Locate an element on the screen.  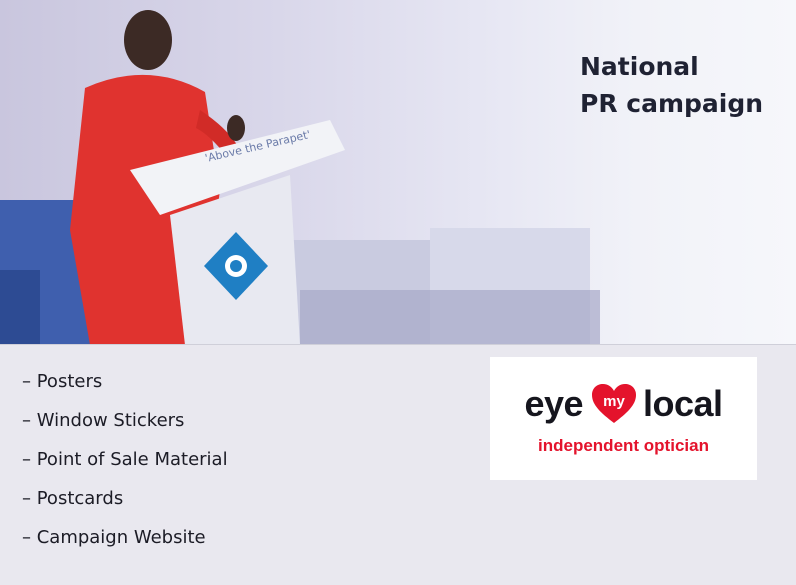
stage-step is located at coordinates (450, 317).